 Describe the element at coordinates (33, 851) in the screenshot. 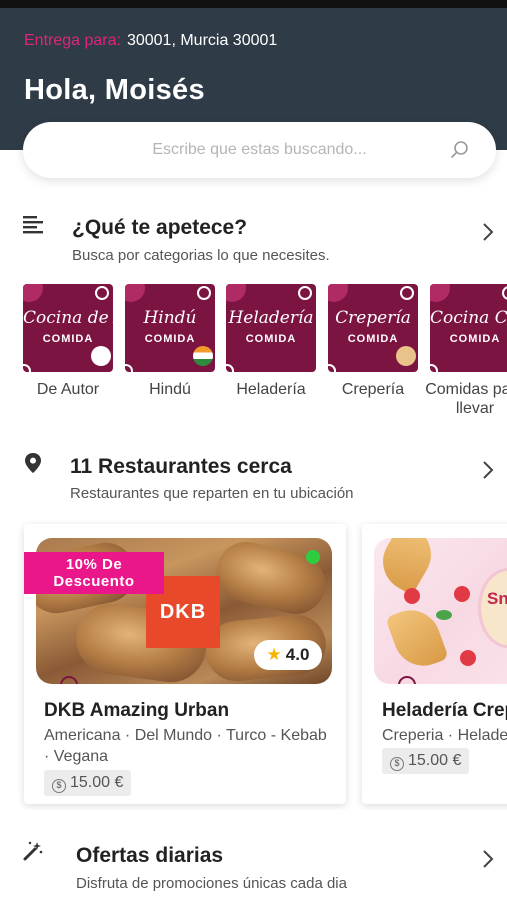

I see `magic-wand-icon` at that location.